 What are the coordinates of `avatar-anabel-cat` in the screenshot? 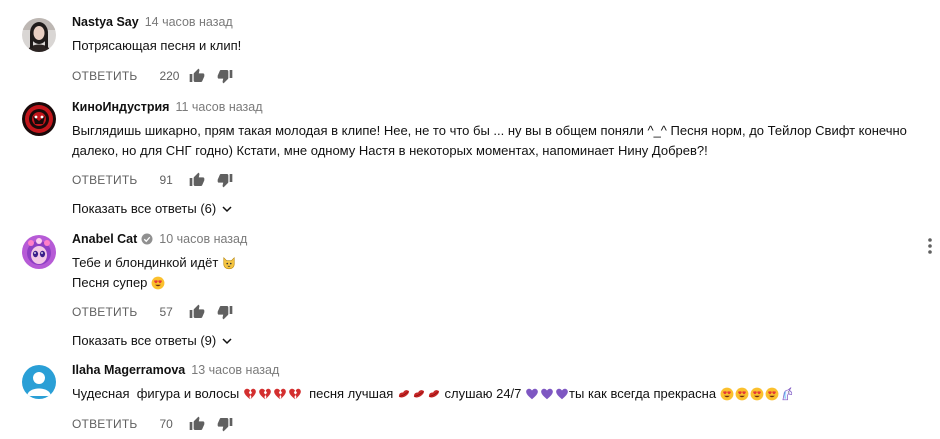 It's located at (39, 252).